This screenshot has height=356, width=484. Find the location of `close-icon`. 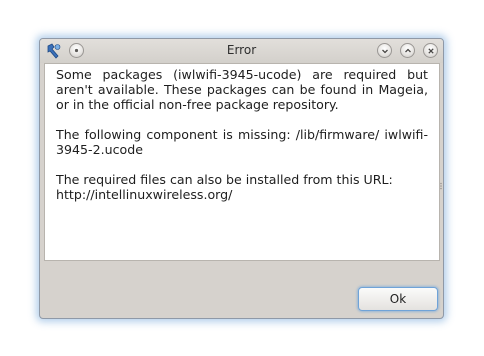

close-icon is located at coordinates (430, 50).